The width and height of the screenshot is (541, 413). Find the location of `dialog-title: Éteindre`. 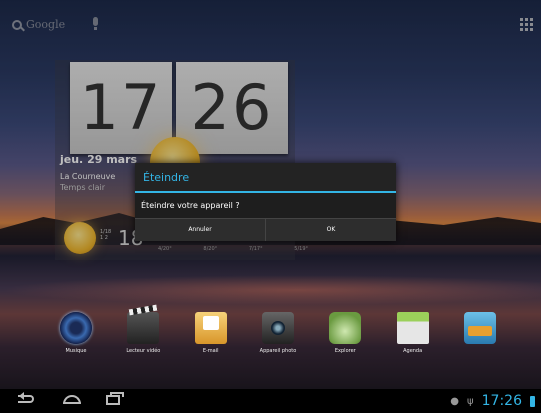

dialog-title: Éteindre is located at coordinates (265, 178).